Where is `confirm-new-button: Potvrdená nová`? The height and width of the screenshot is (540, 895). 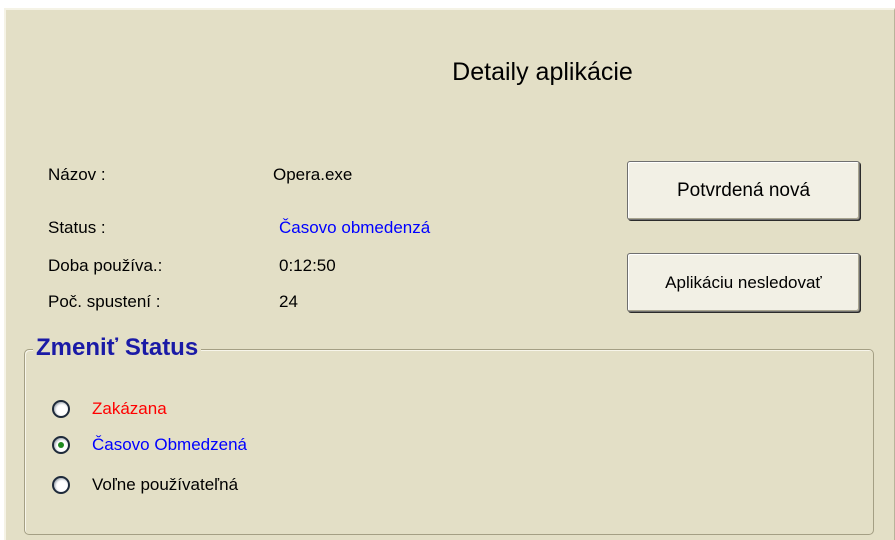 confirm-new-button: Potvrdená nová is located at coordinates (743, 190).